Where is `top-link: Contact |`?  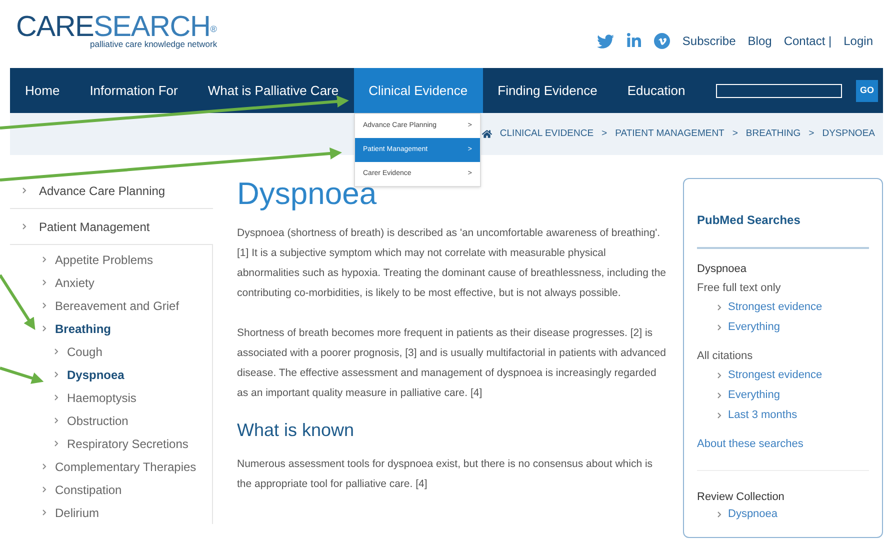
top-link: Contact | is located at coordinates (808, 41).